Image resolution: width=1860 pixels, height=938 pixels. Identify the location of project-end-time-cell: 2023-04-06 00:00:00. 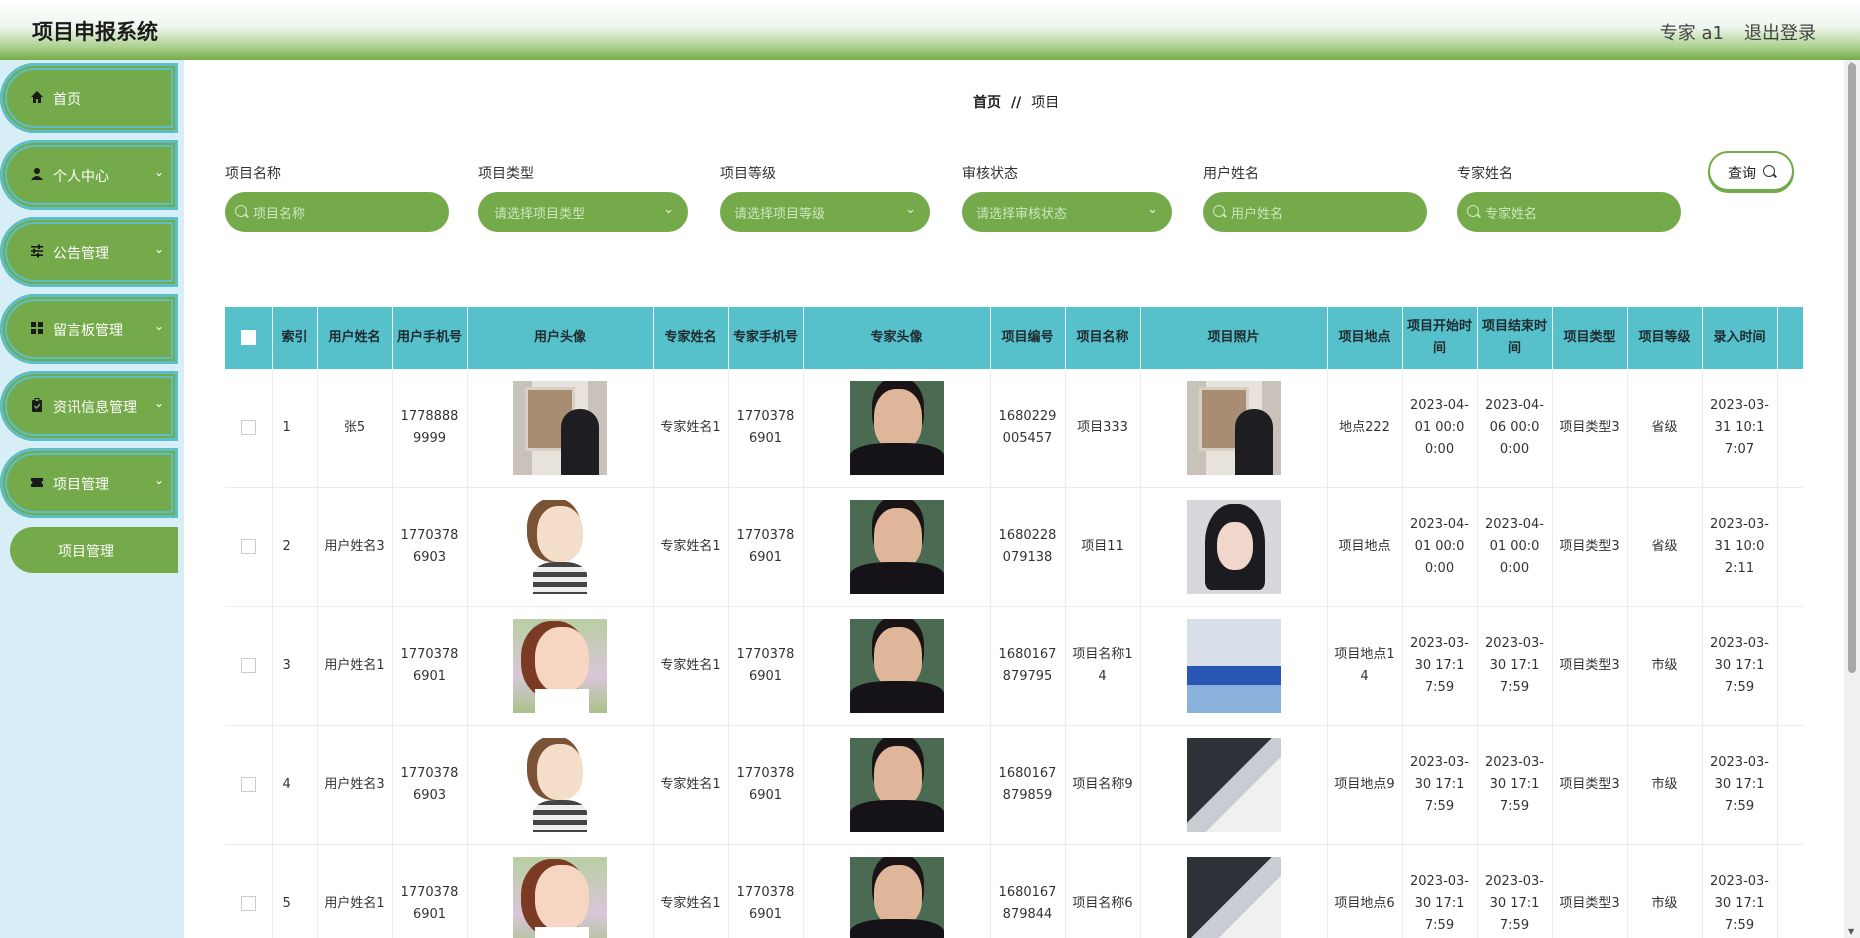
(1515, 428).